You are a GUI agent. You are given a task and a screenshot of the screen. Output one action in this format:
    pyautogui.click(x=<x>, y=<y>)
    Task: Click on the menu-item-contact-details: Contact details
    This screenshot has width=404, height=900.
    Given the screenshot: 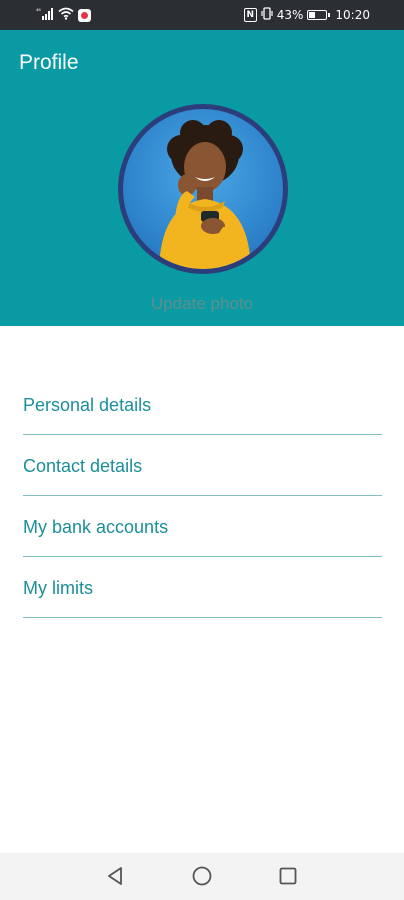 What is the action you would take?
    pyautogui.click(x=202, y=465)
    